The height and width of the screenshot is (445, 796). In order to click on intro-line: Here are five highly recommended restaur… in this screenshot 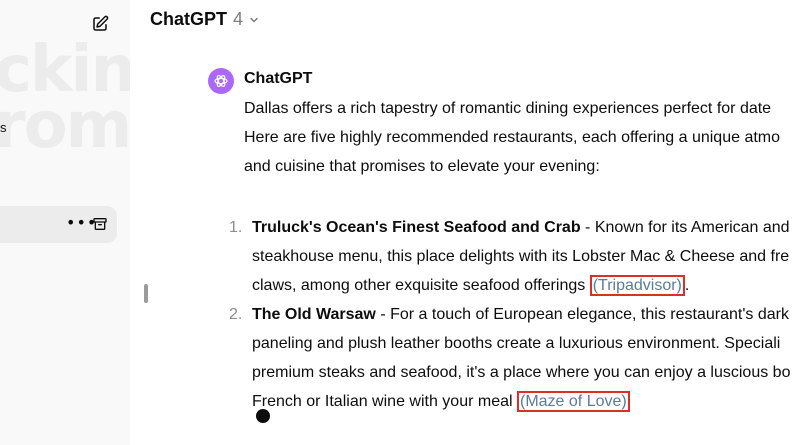, I will do `click(512, 137)`.